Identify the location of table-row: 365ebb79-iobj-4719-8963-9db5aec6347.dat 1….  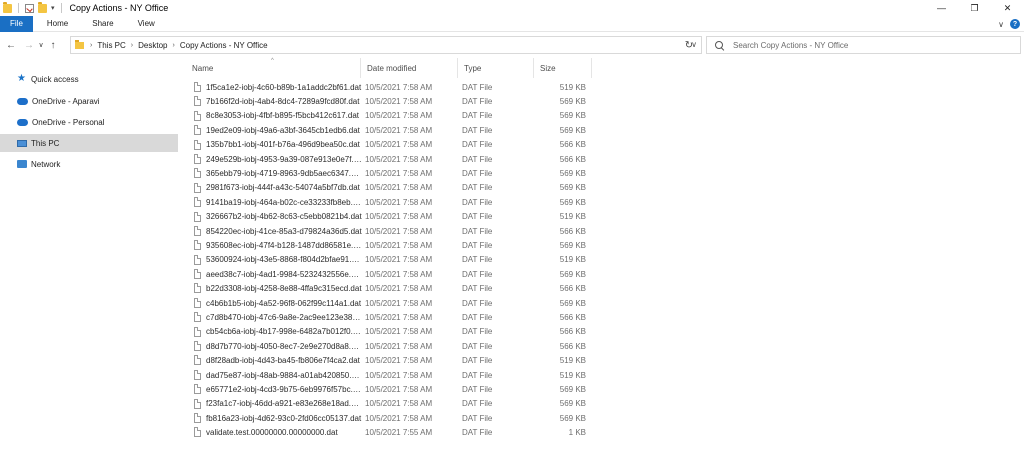
(389, 173).